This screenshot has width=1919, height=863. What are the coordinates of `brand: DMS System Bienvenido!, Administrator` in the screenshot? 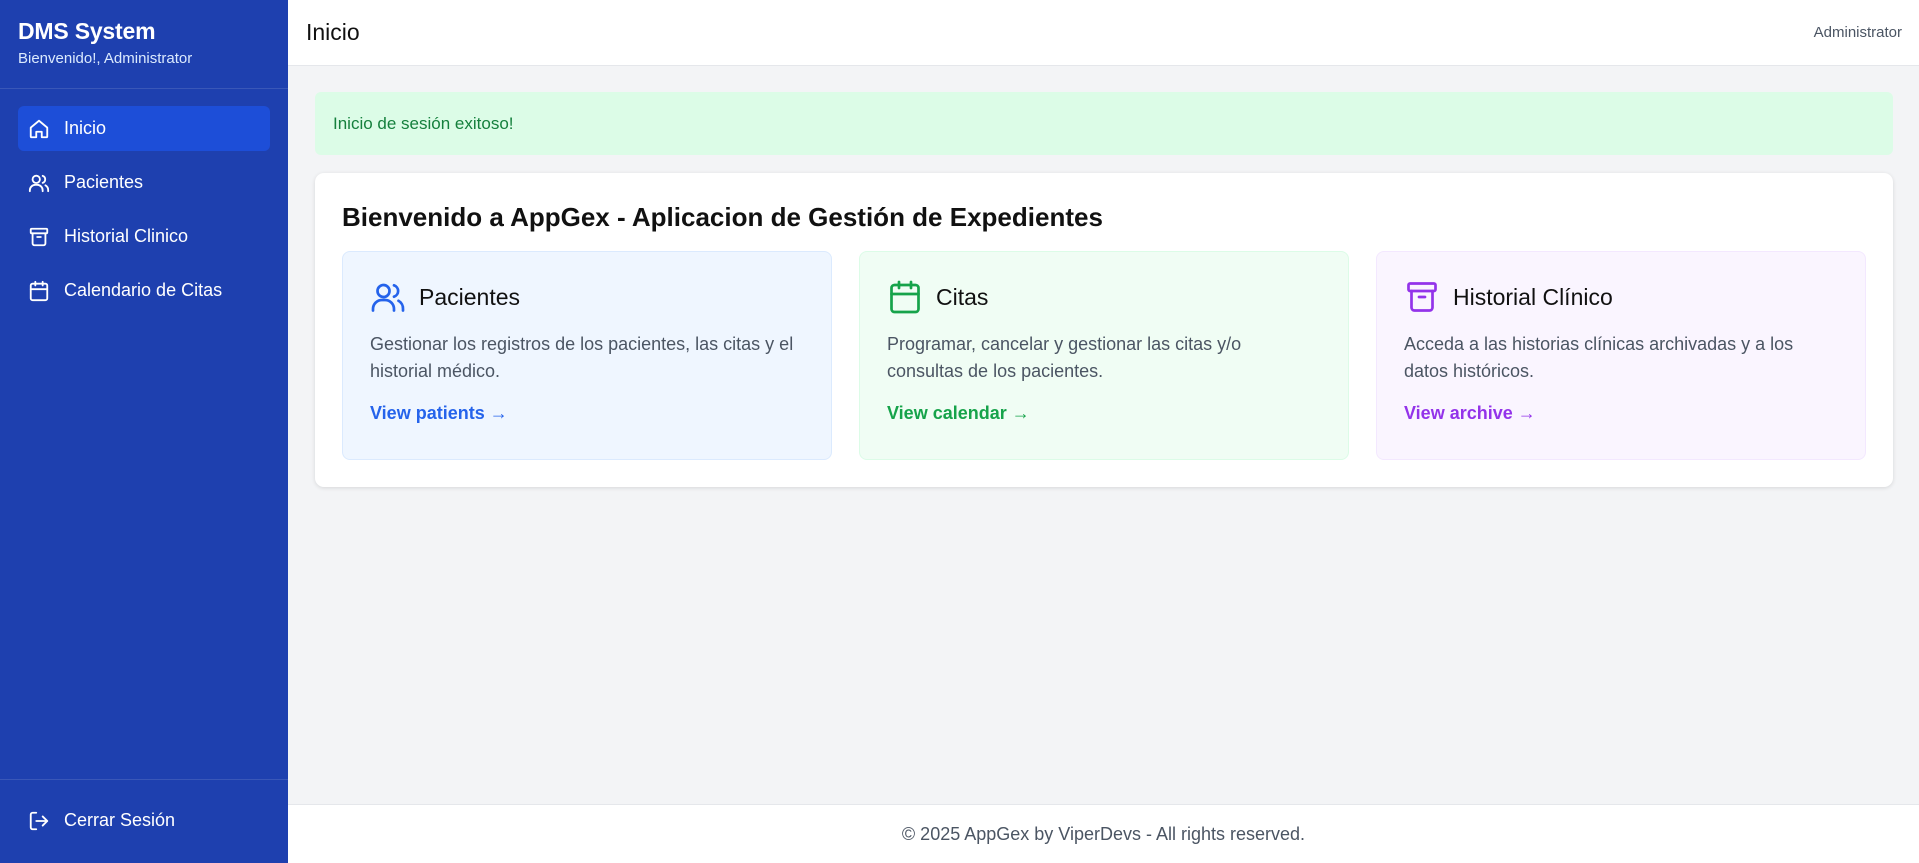 It's located at (144, 44).